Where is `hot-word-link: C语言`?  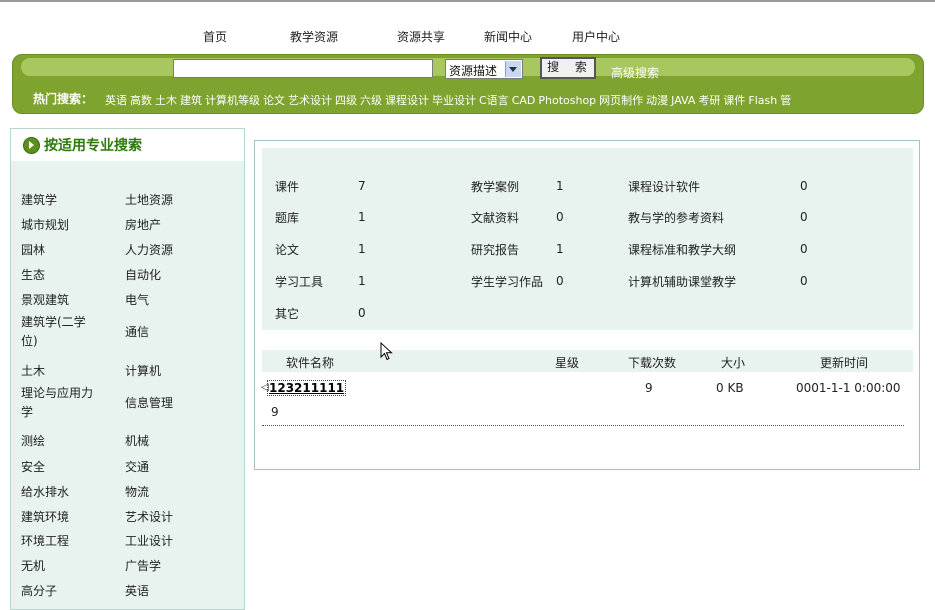 hot-word-link: C语言 is located at coordinates (494, 100).